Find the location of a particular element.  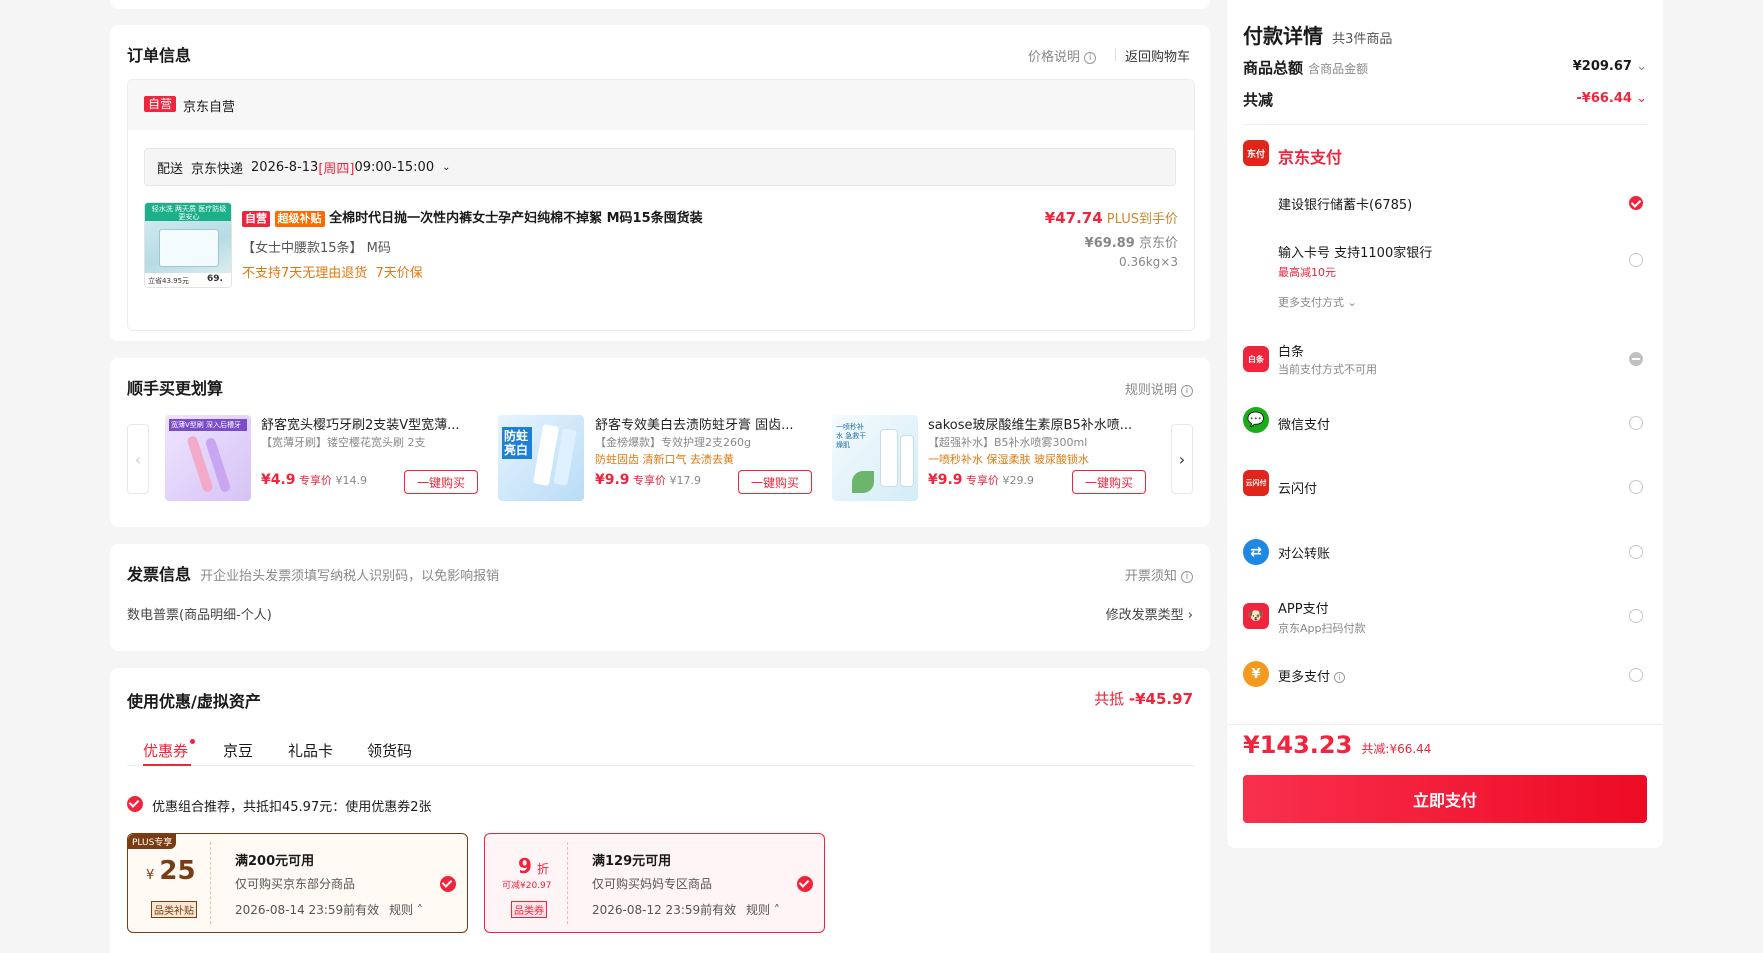

addon-item-orig: ¥14.9 is located at coordinates (351, 480).